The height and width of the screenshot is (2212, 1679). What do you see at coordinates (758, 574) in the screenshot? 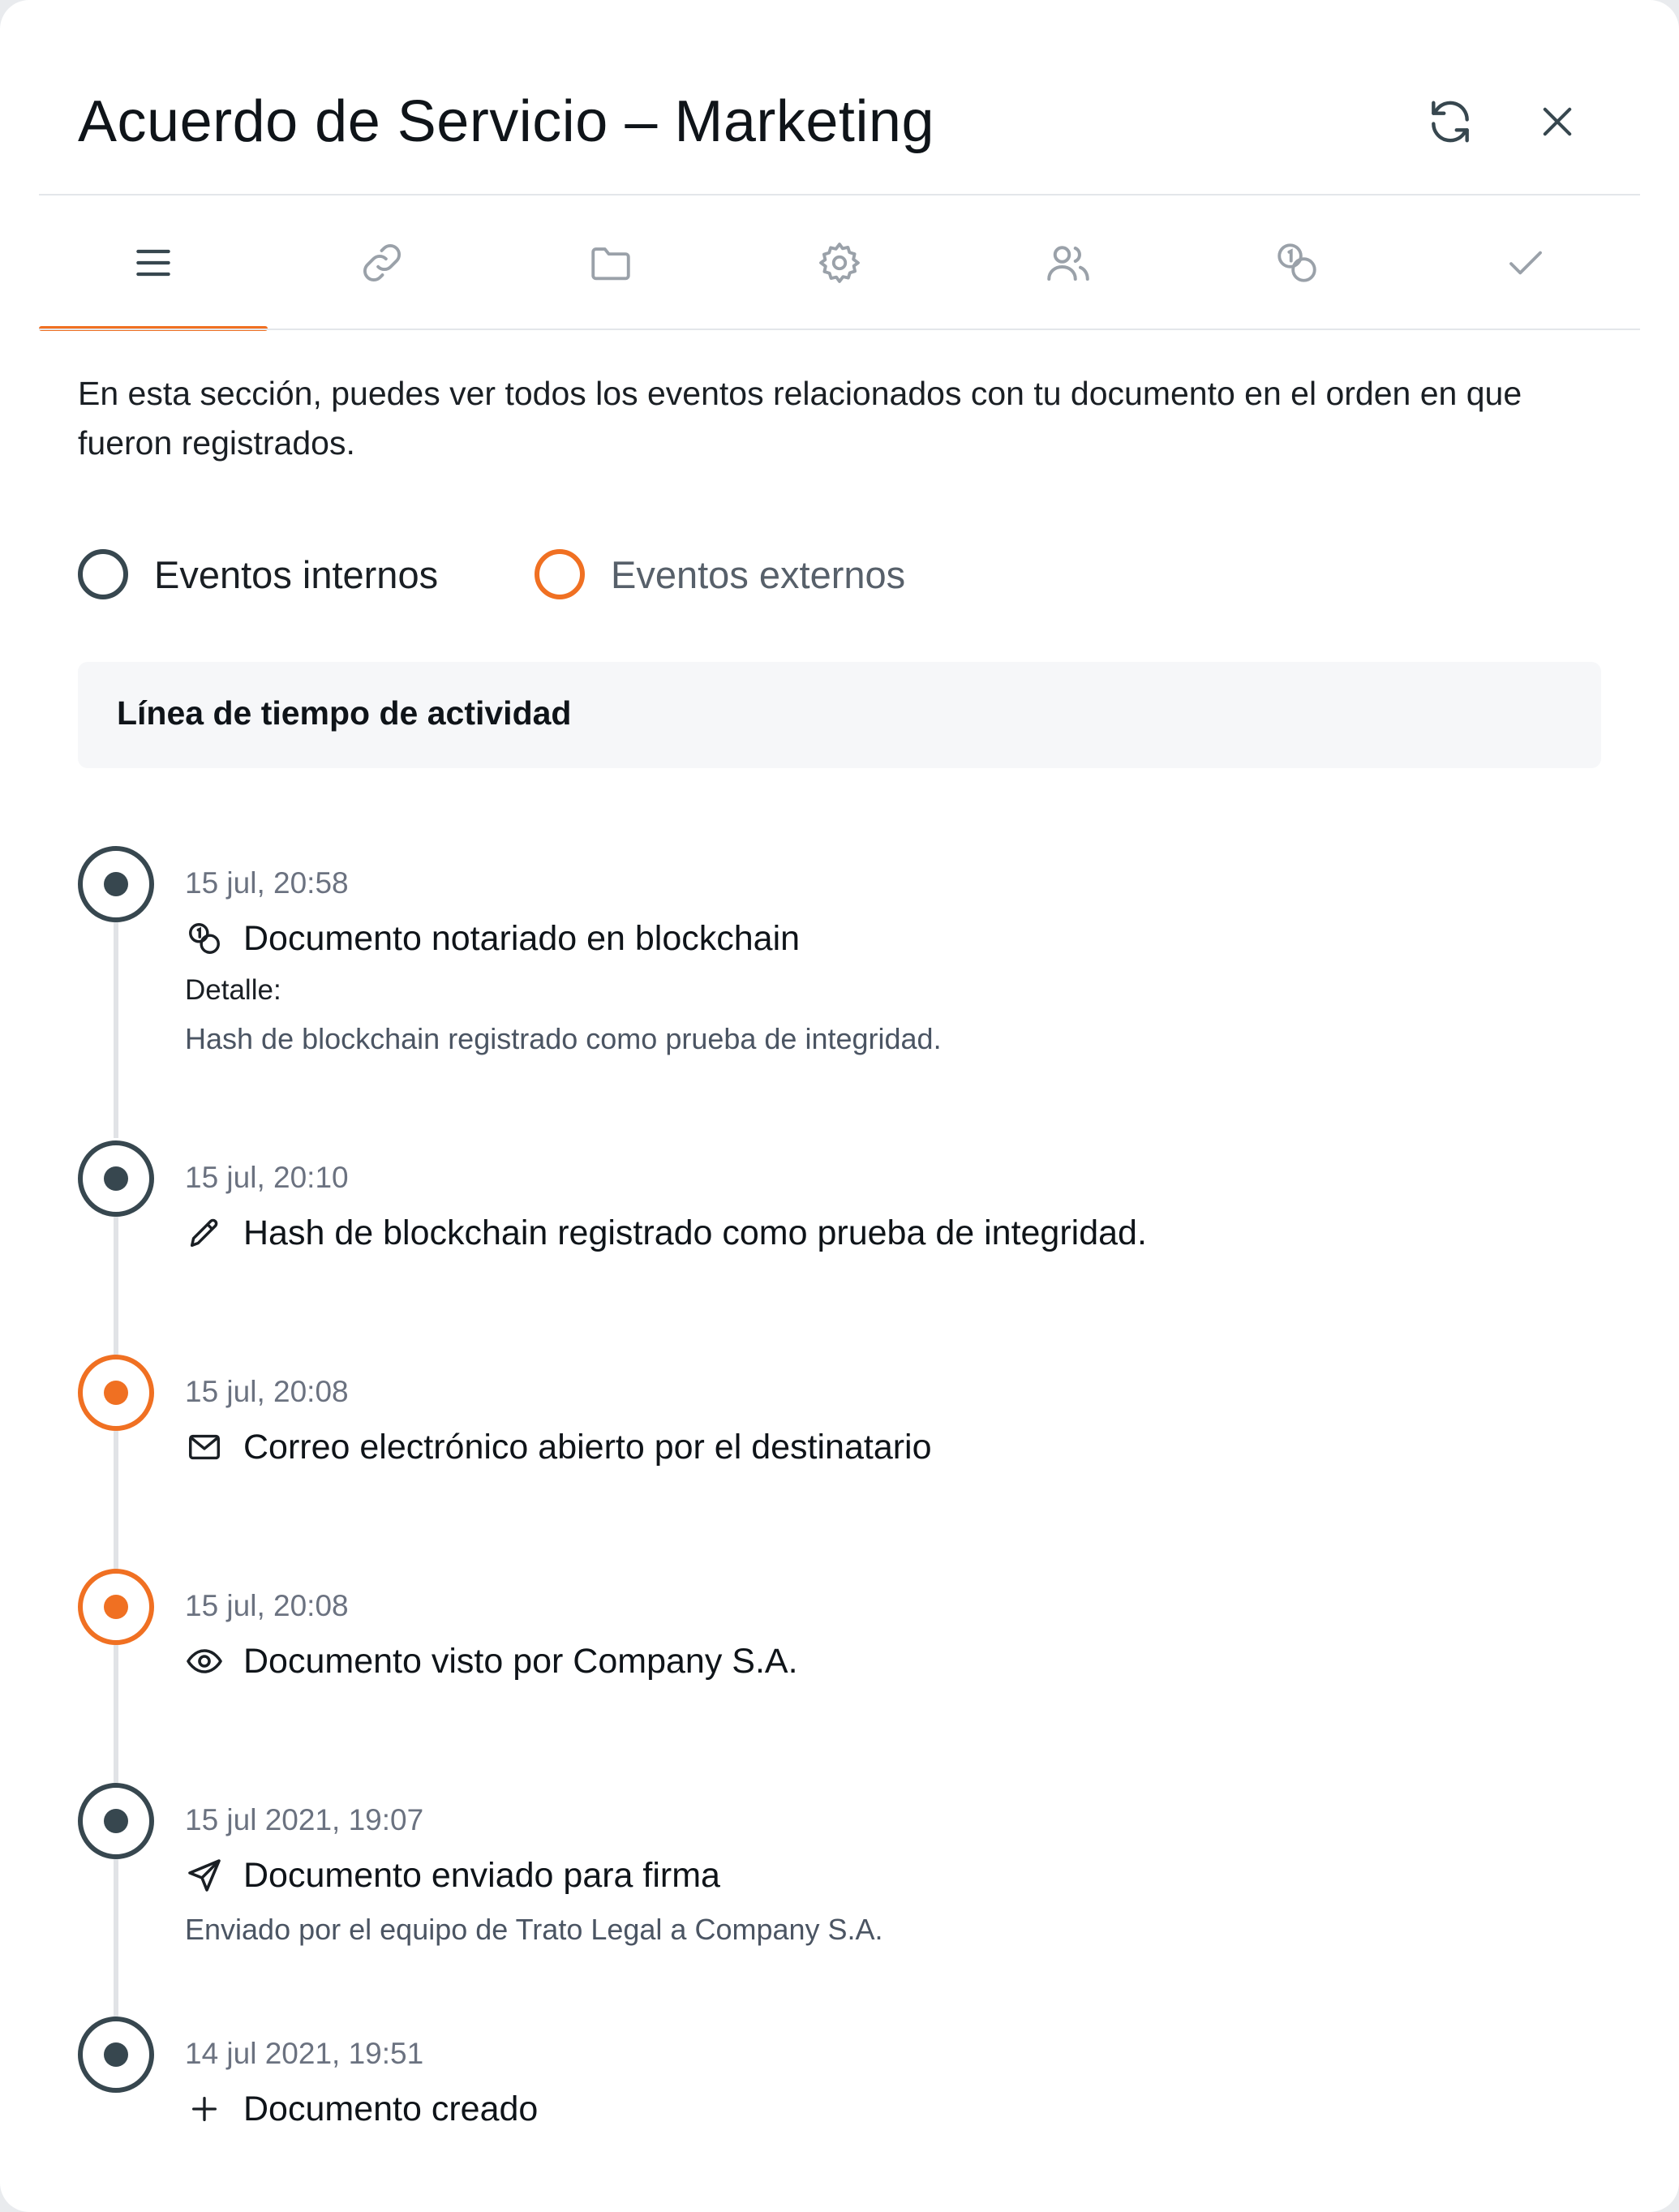
I see `filter-external-label: Eventos externos` at bounding box center [758, 574].